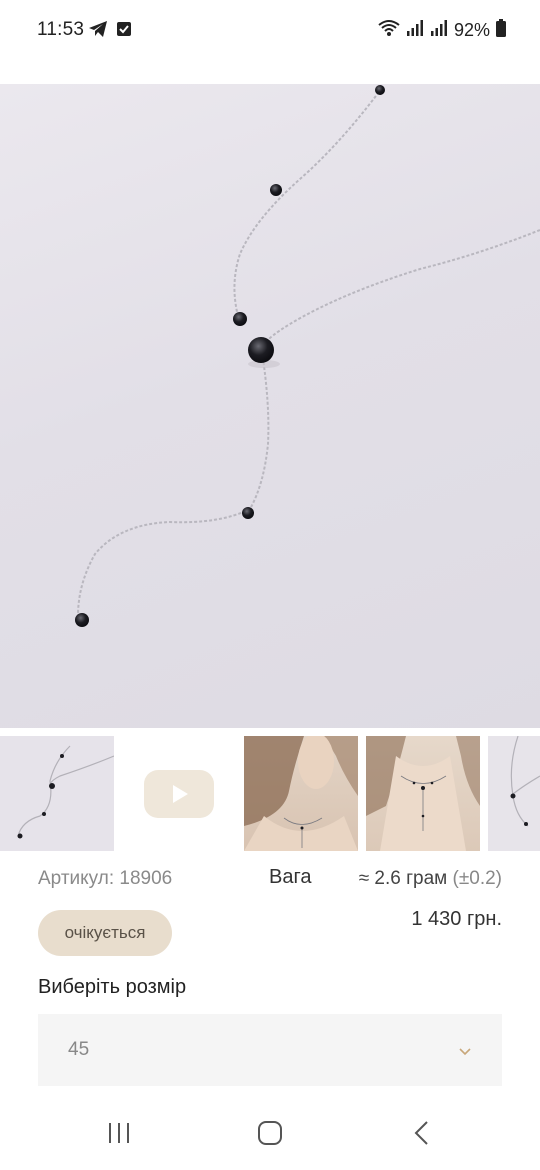 This screenshot has width=540, height=1170. Describe the element at coordinates (98, 31) in the screenshot. I see `telegram-icon` at that location.